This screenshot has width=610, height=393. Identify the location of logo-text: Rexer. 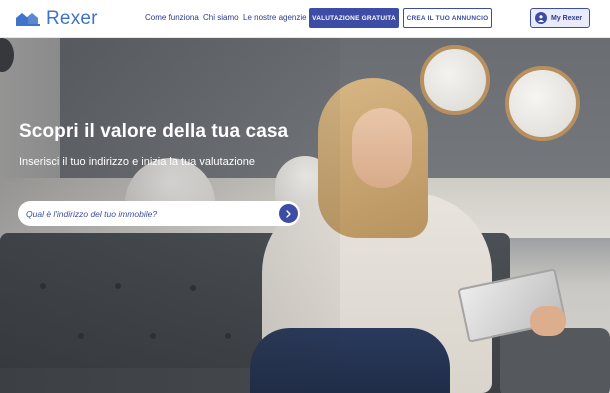
(72, 18).